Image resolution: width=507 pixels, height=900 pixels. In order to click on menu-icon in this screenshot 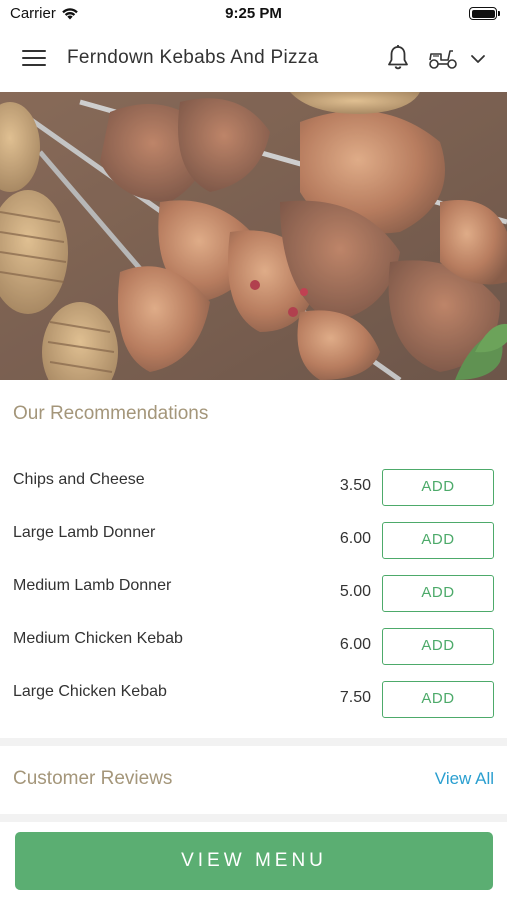, I will do `click(34, 60)`.